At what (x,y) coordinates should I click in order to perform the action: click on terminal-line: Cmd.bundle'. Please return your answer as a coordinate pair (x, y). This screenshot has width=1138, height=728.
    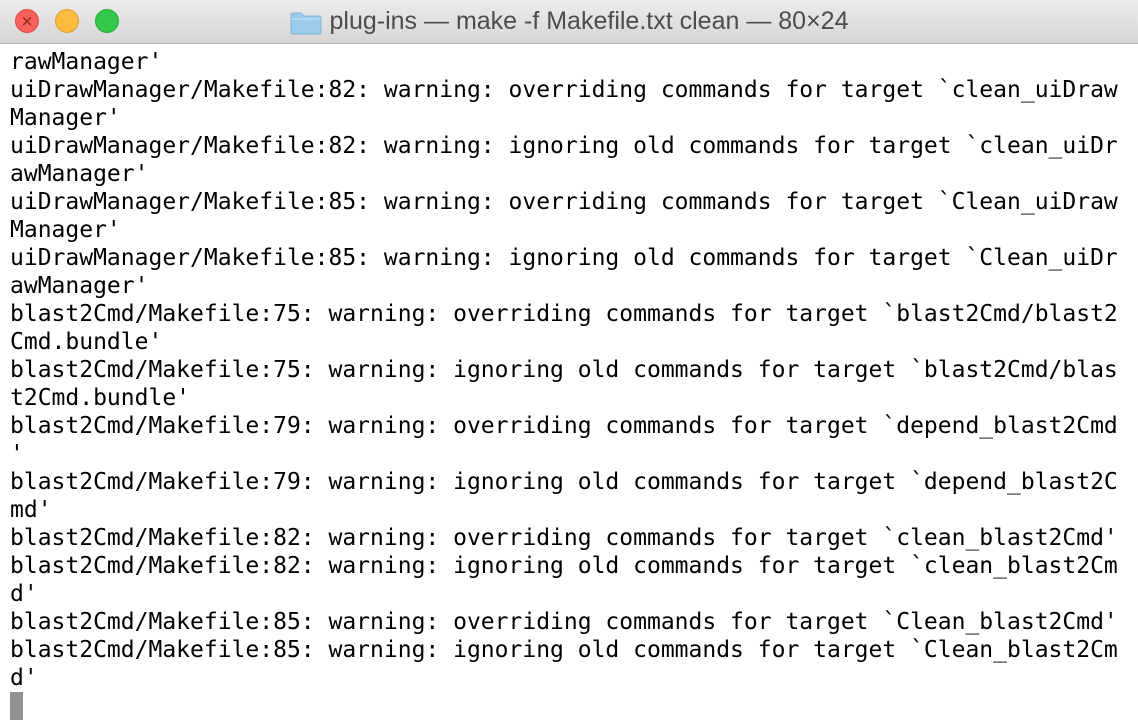
    Looking at the image, I should click on (86, 342).